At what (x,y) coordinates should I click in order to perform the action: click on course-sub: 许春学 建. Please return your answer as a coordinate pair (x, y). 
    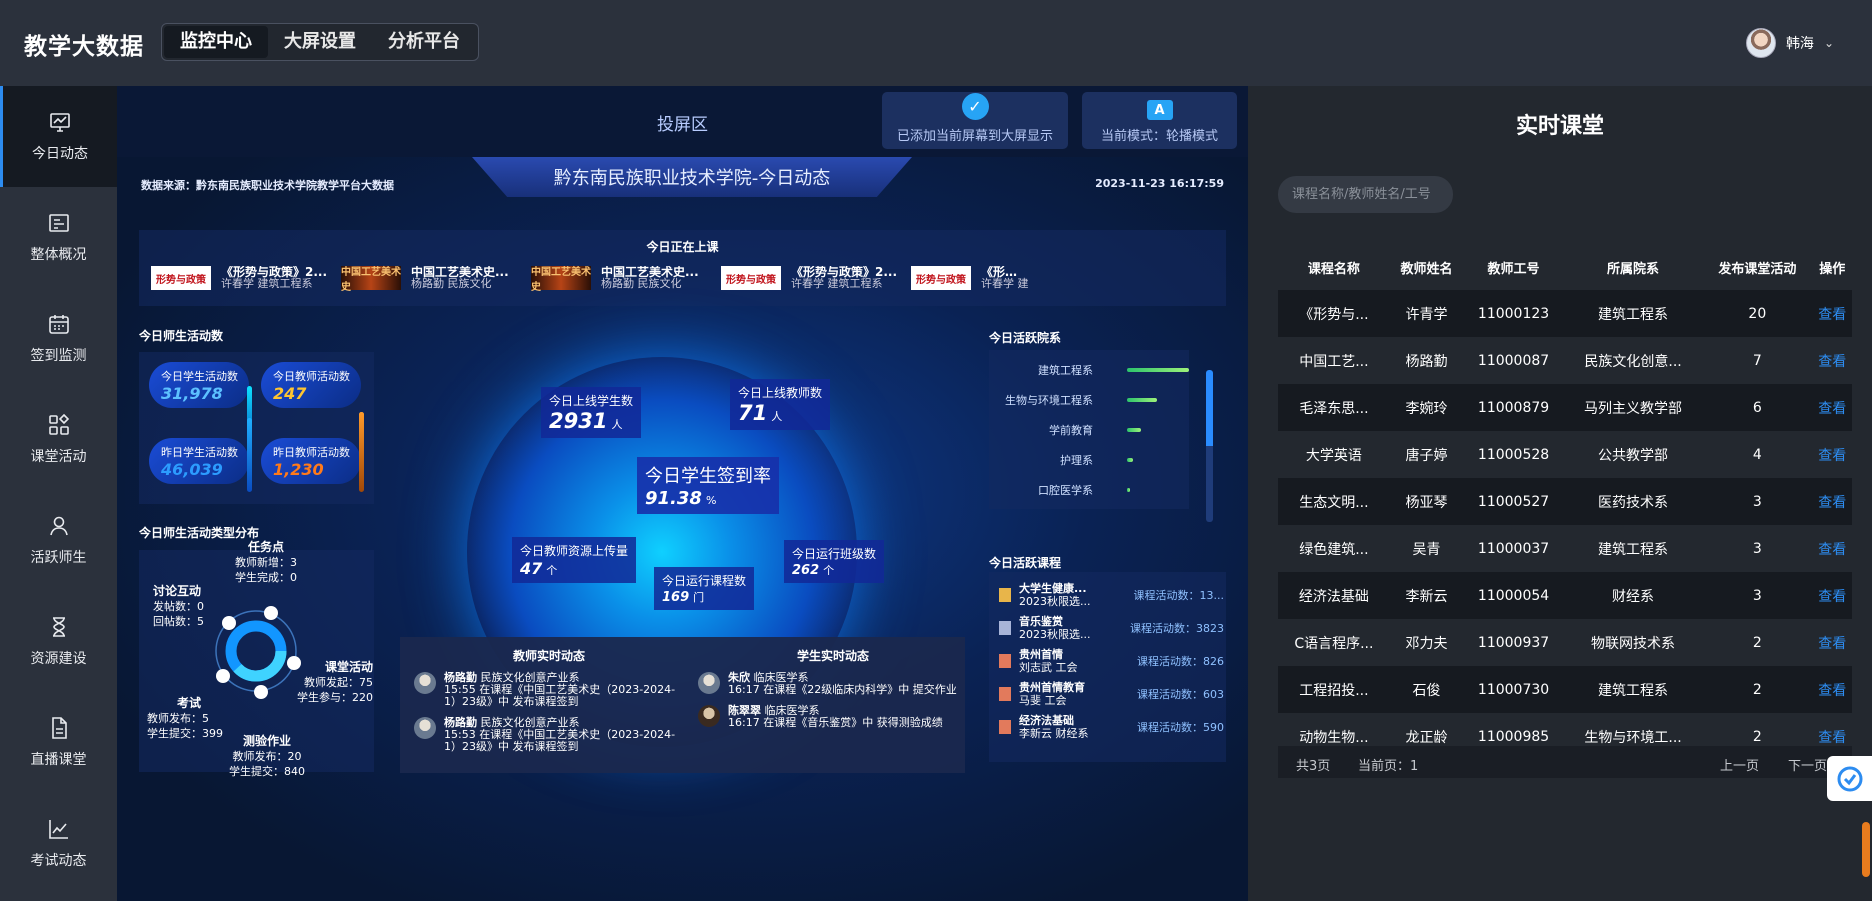
    Looking at the image, I should click on (1005, 283).